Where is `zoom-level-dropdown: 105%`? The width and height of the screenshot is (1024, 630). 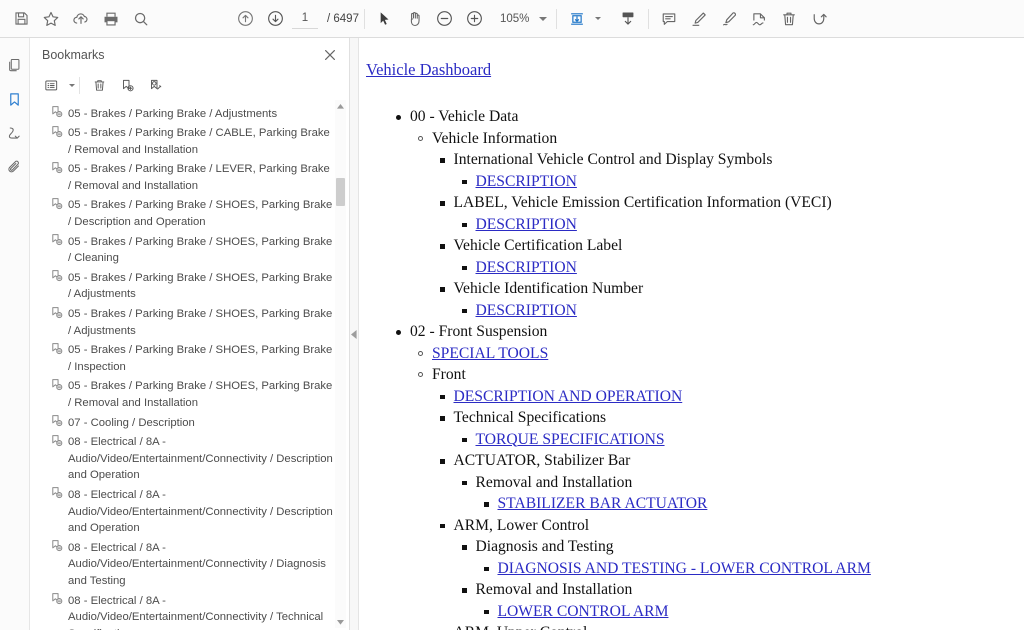 zoom-level-dropdown: 105% is located at coordinates (523, 19).